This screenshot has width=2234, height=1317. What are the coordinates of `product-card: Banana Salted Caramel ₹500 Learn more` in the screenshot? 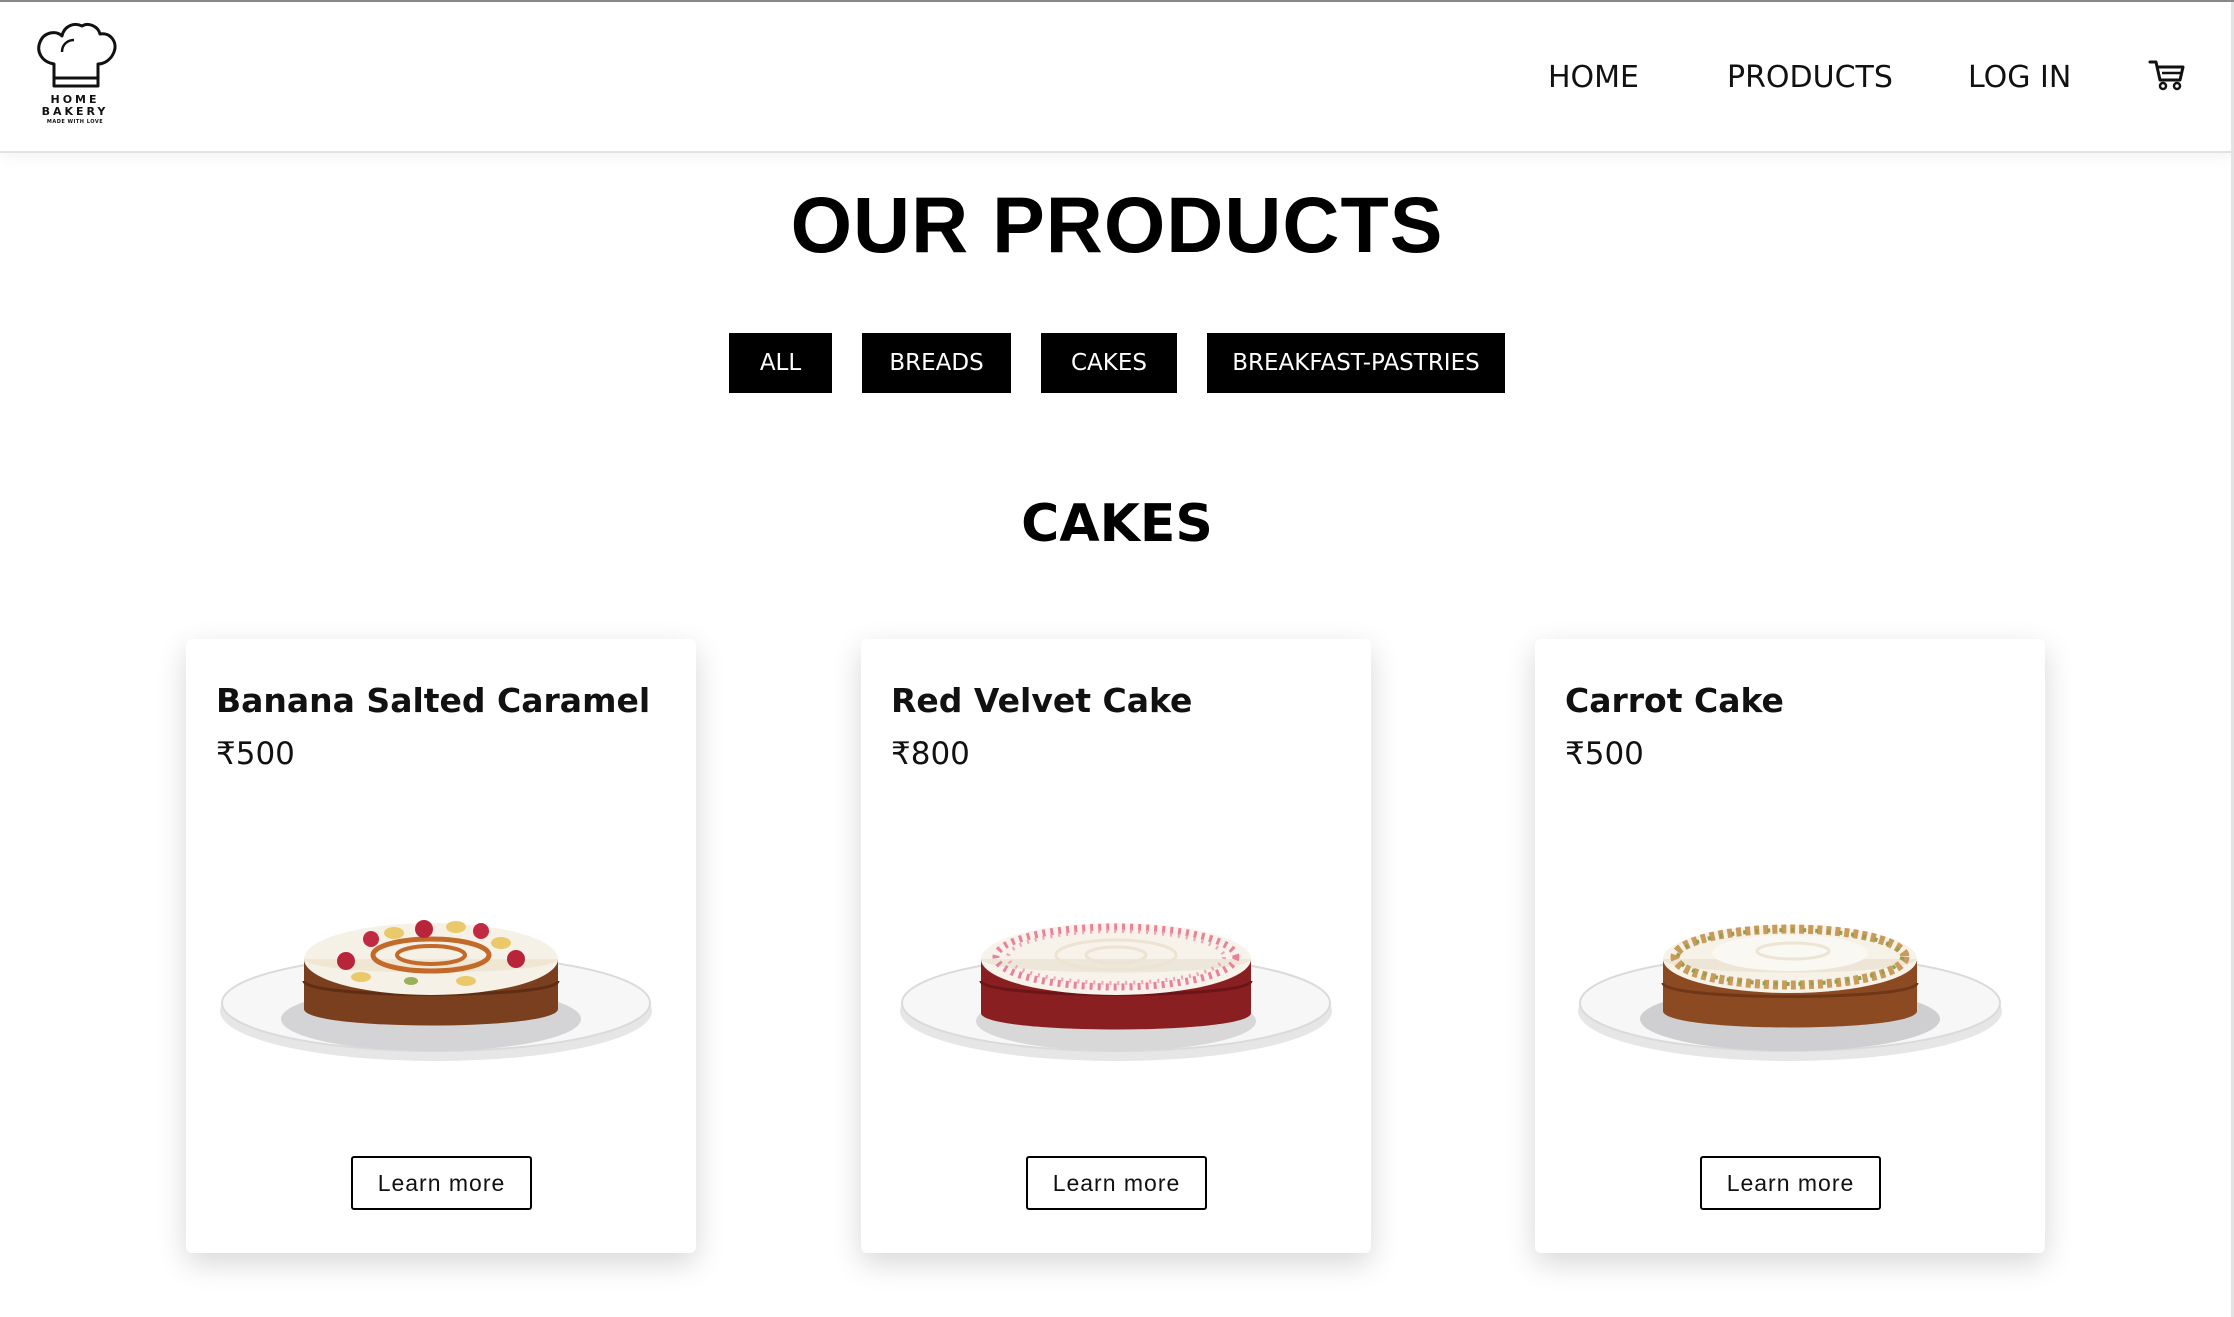 It's located at (441, 946).